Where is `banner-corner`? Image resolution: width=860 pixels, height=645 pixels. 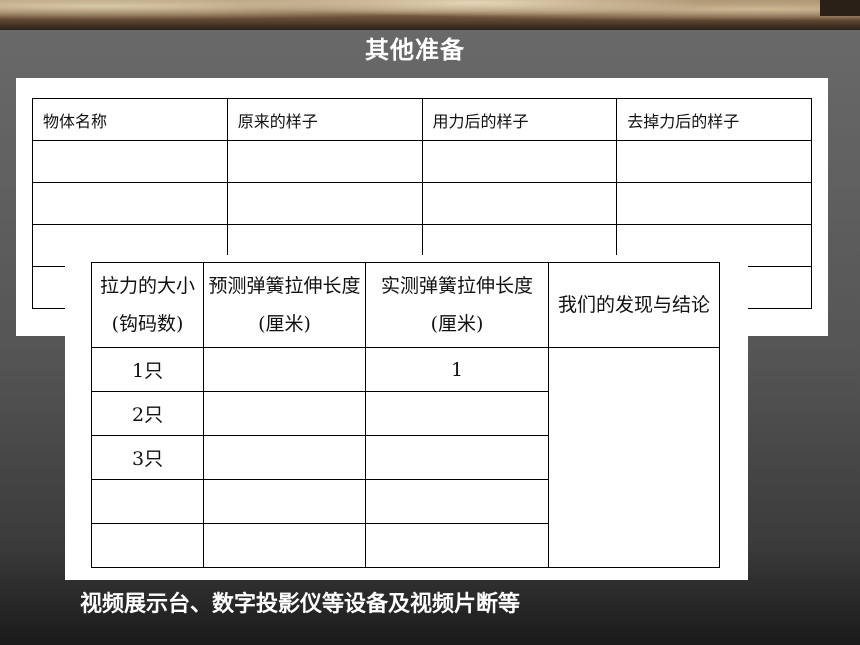 banner-corner is located at coordinates (840, 8).